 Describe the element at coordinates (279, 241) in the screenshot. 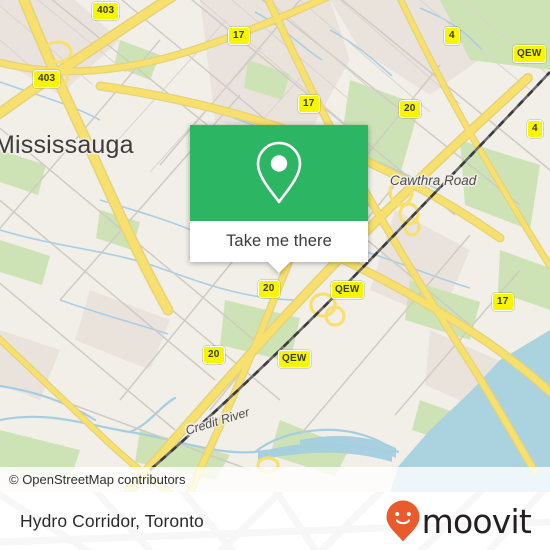

I see `take-me-there-label: Take me there` at that location.